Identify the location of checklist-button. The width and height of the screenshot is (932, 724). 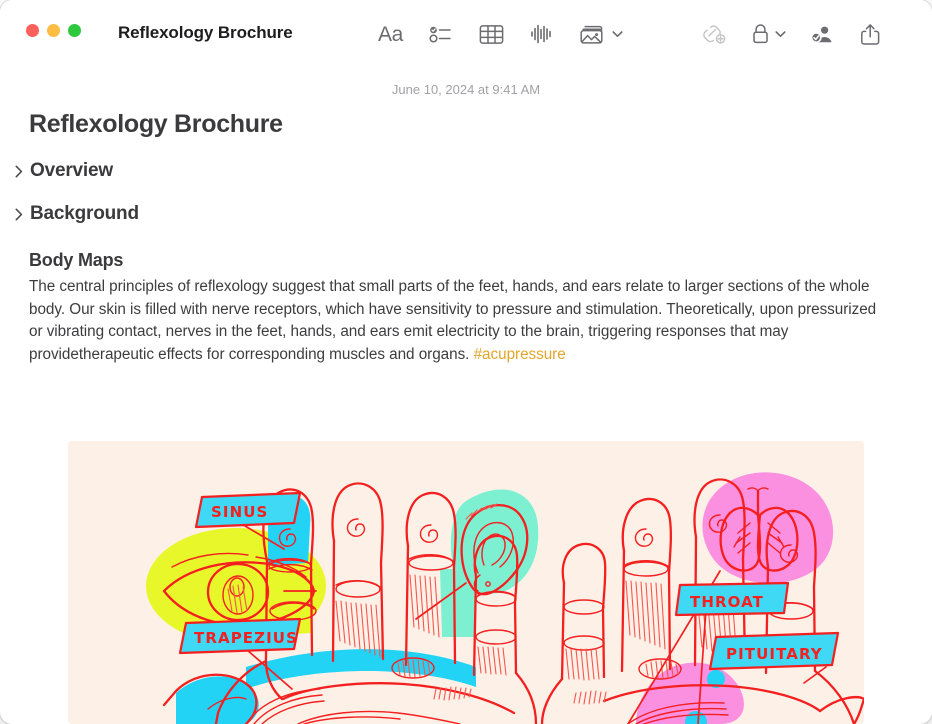
(441, 34).